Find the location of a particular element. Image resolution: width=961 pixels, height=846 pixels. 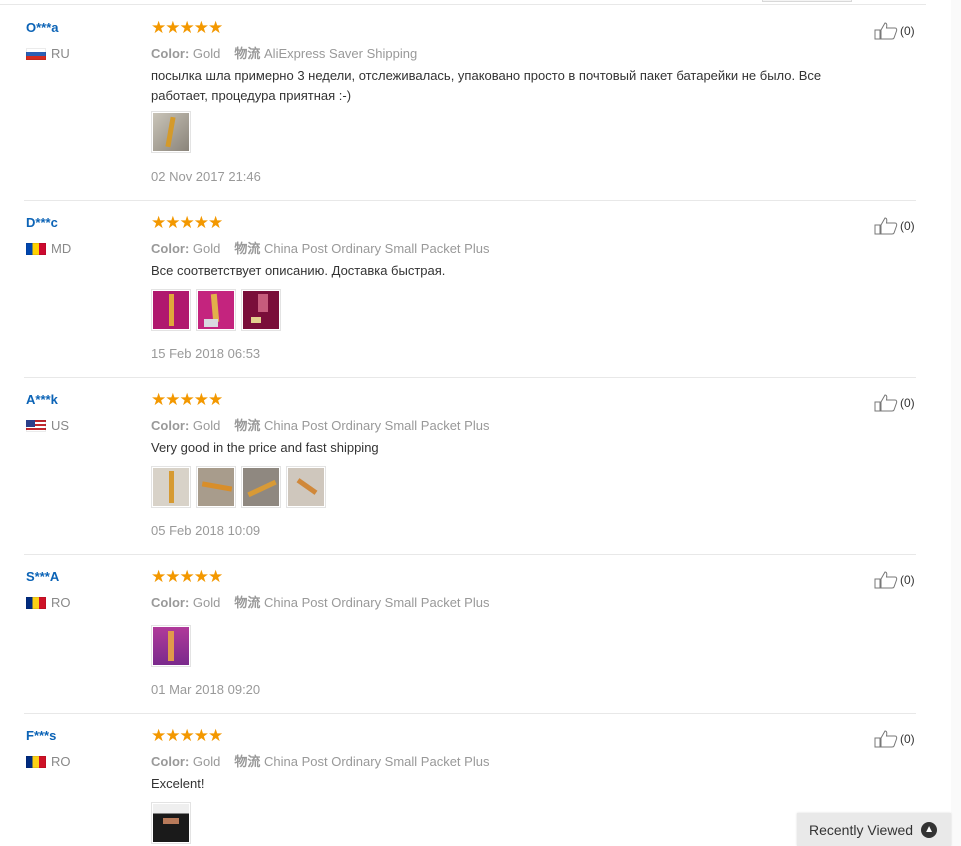

reviewer-name: F***s is located at coordinates (41, 735).